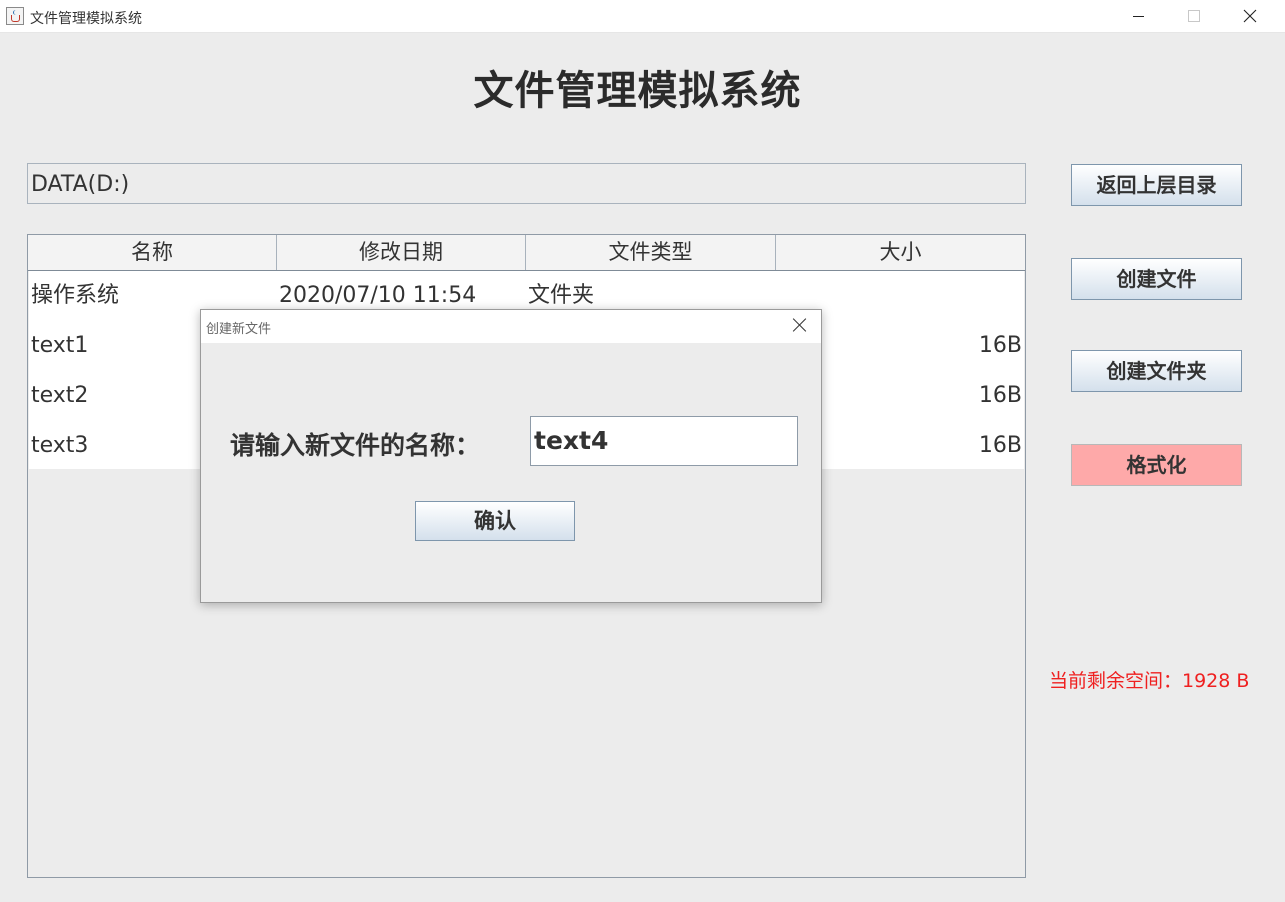  Describe the element at coordinates (1156, 371) in the screenshot. I see `create-folder-button: 创建文件夹` at that location.